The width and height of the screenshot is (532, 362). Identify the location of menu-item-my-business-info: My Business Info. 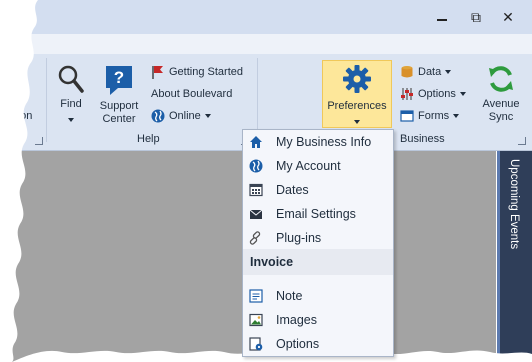
(318, 142).